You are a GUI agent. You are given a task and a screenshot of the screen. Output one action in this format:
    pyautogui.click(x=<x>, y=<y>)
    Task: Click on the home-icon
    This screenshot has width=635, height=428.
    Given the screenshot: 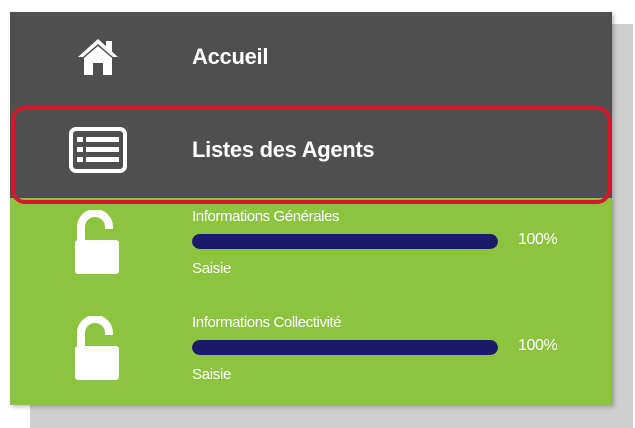 What is the action you would take?
    pyautogui.click(x=98, y=57)
    